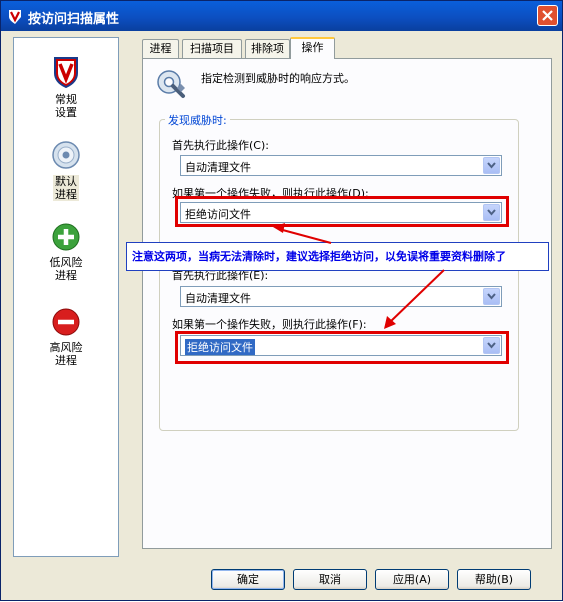 This screenshot has height=602, width=563. I want to click on tab-scan-items: 扫描项目, so click(212, 48).